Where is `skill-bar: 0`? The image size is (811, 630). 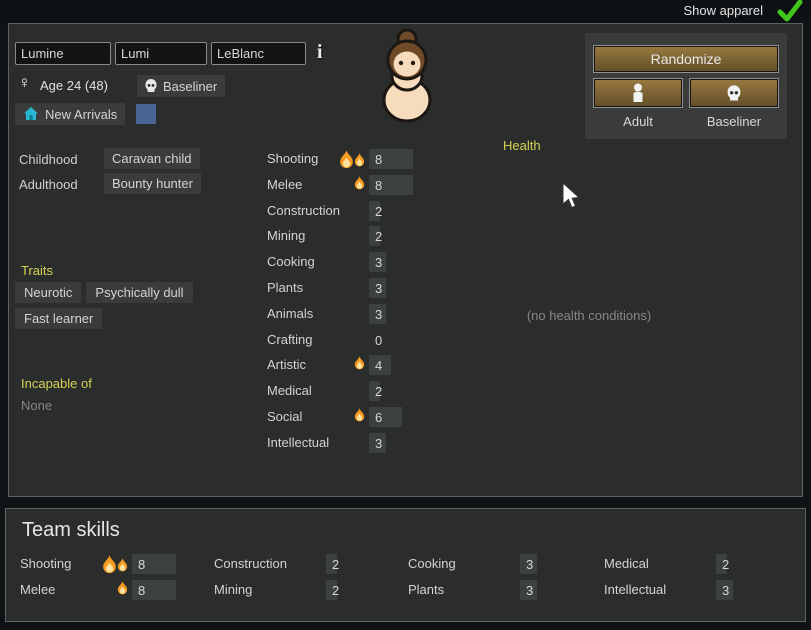 skill-bar: 0 is located at coordinates (425, 340).